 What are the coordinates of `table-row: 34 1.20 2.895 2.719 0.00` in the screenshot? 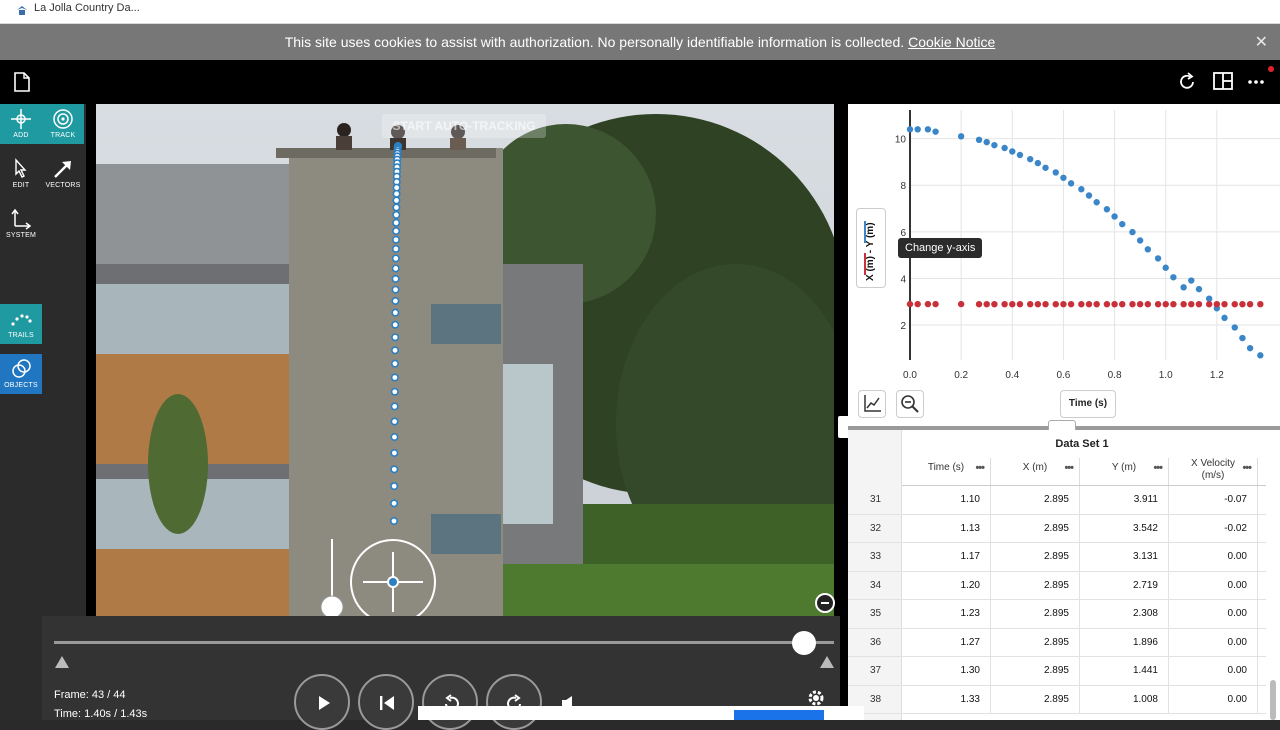 It's located at (1057, 585).